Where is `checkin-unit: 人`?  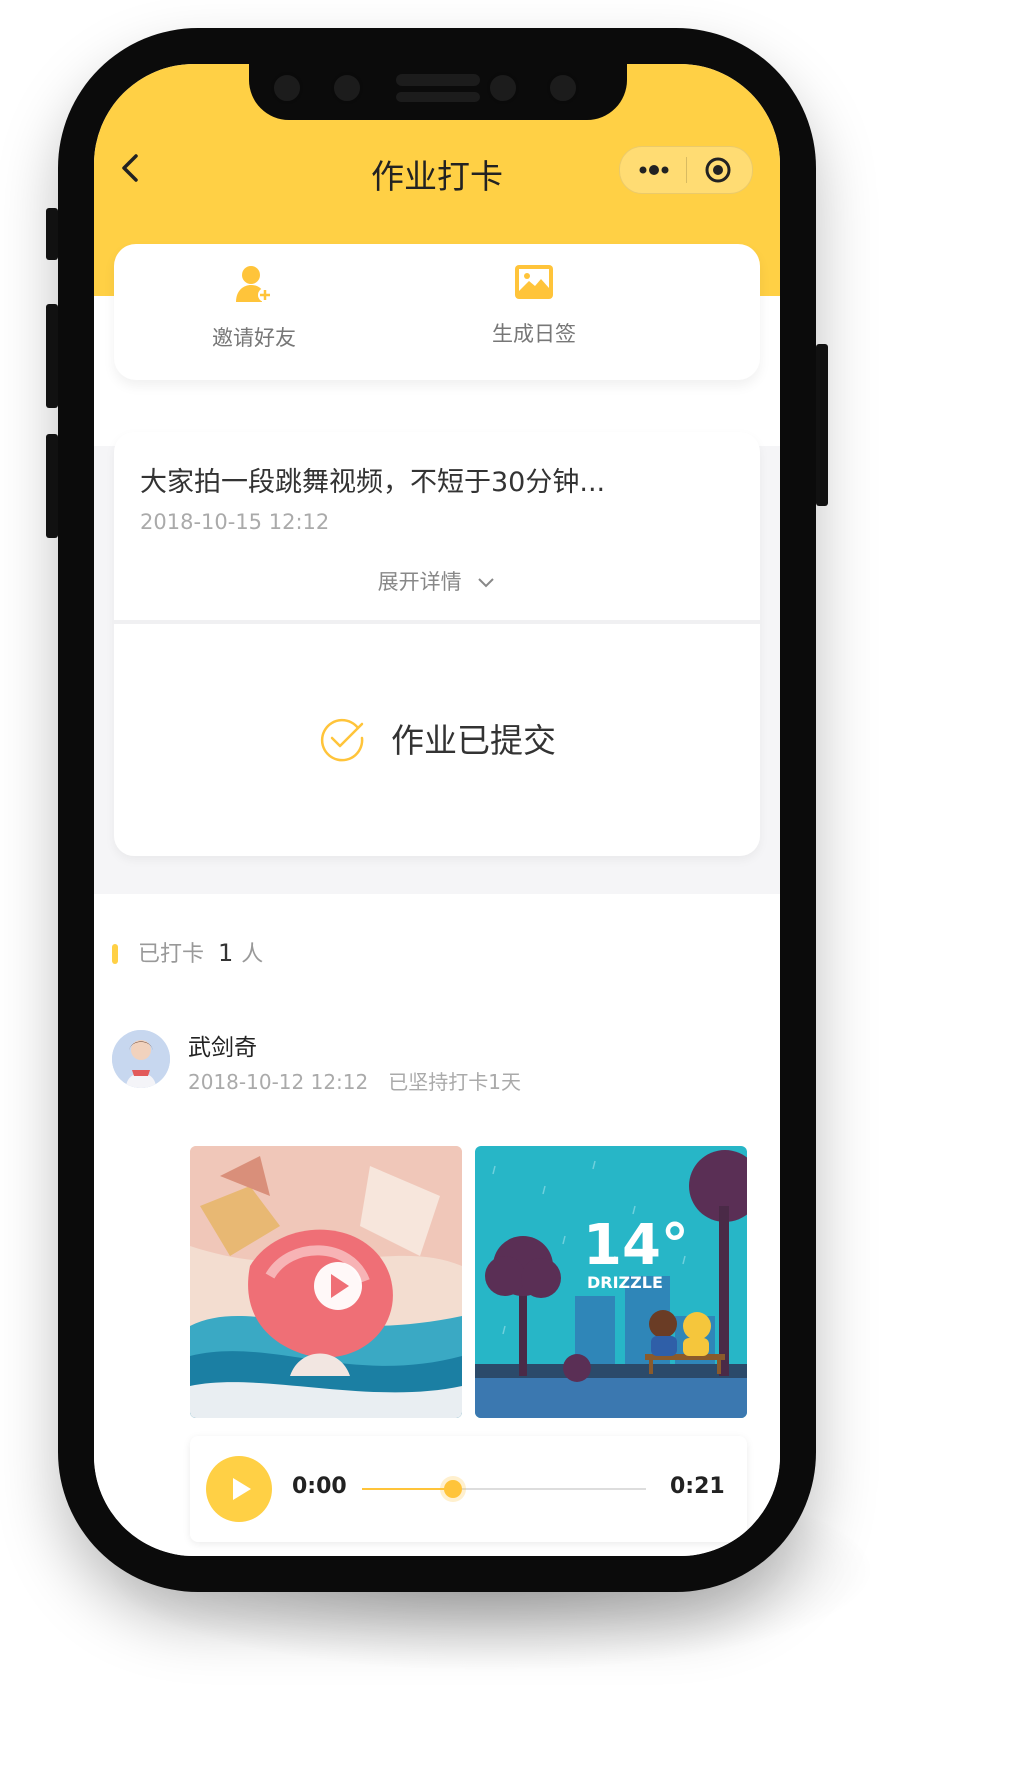
checkin-unit: 人 is located at coordinates (252, 954).